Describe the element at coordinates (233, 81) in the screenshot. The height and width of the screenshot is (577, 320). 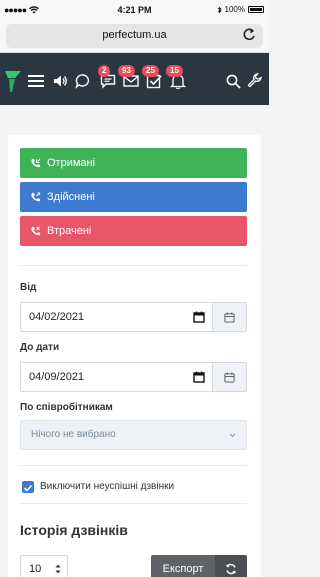
I see `search-icon` at that location.